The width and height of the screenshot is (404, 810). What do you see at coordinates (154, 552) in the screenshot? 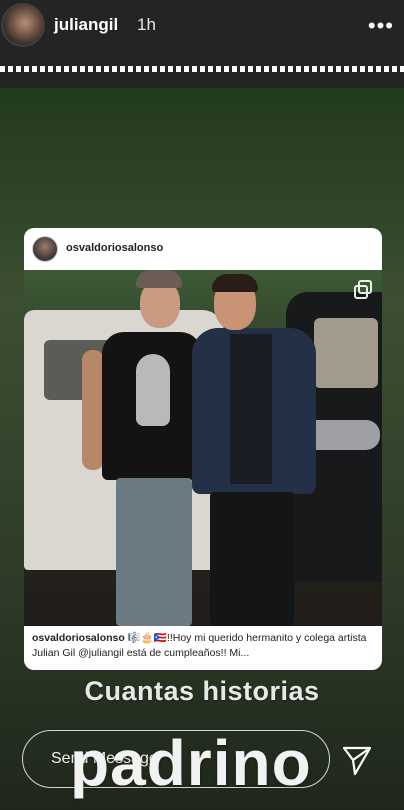
I see `person-left-jeans` at bounding box center [154, 552].